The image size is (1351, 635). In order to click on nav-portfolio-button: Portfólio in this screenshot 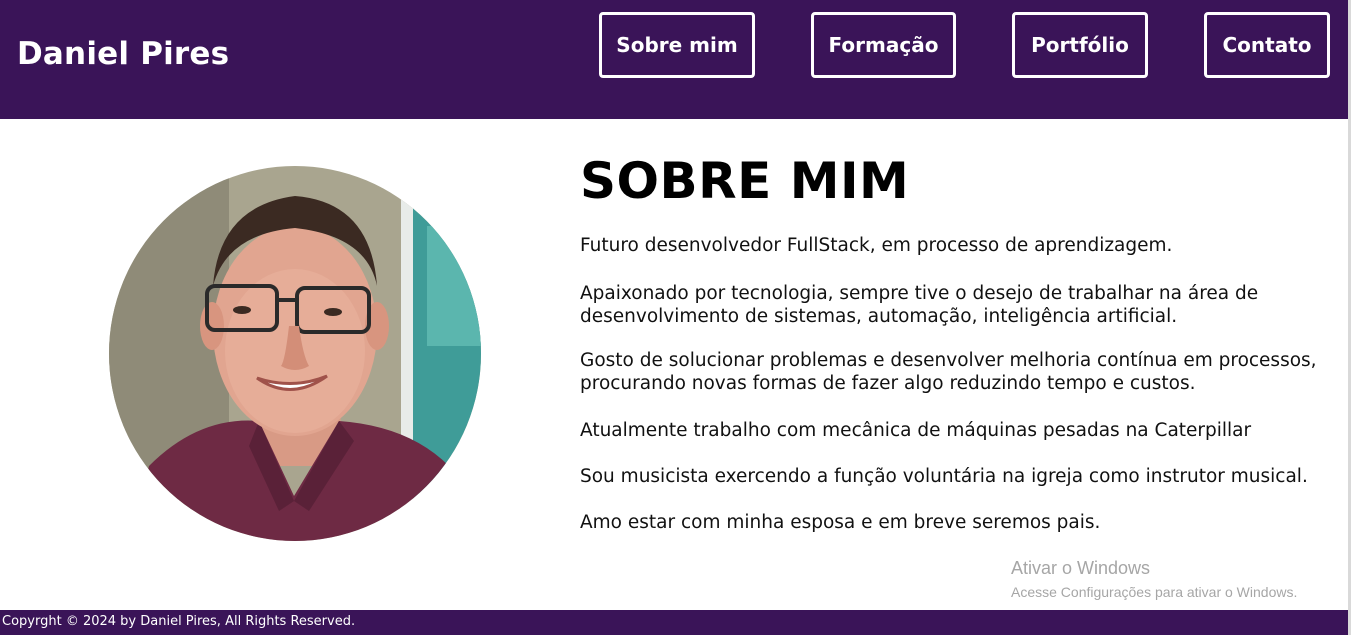, I will do `click(1080, 45)`.